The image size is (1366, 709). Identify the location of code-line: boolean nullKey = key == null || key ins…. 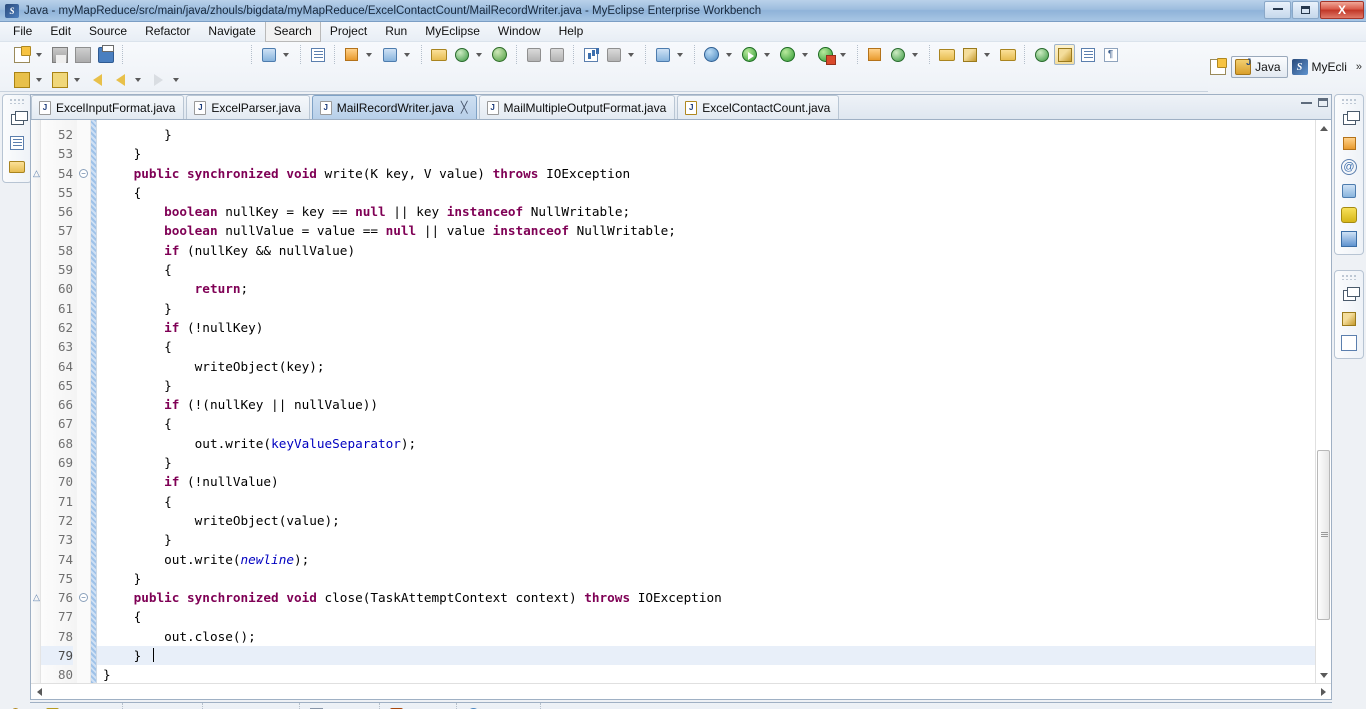
(706, 211).